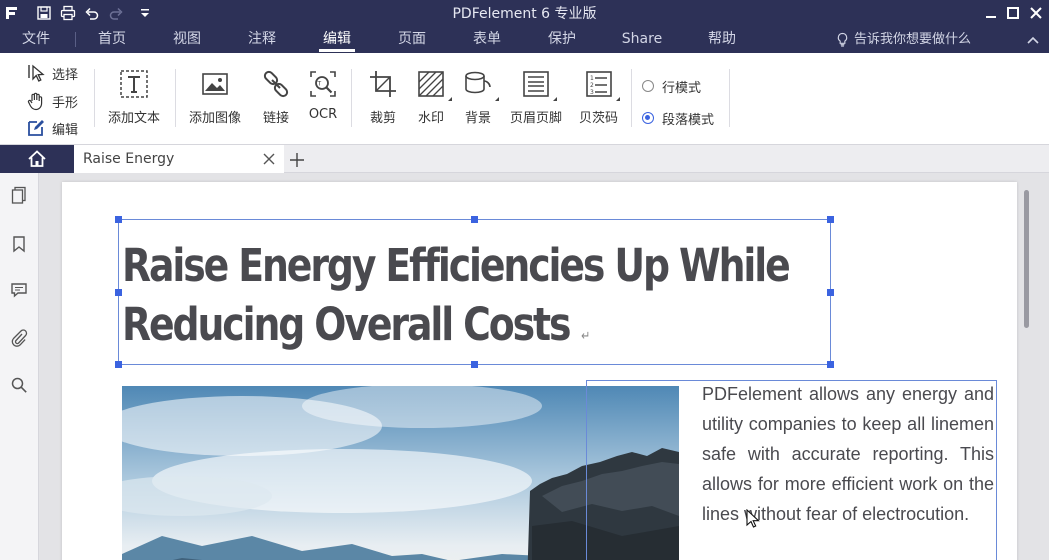  What do you see at coordinates (1026, 259) in the screenshot?
I see `vertical-scrollbar` at bounding box center [1026, 259].